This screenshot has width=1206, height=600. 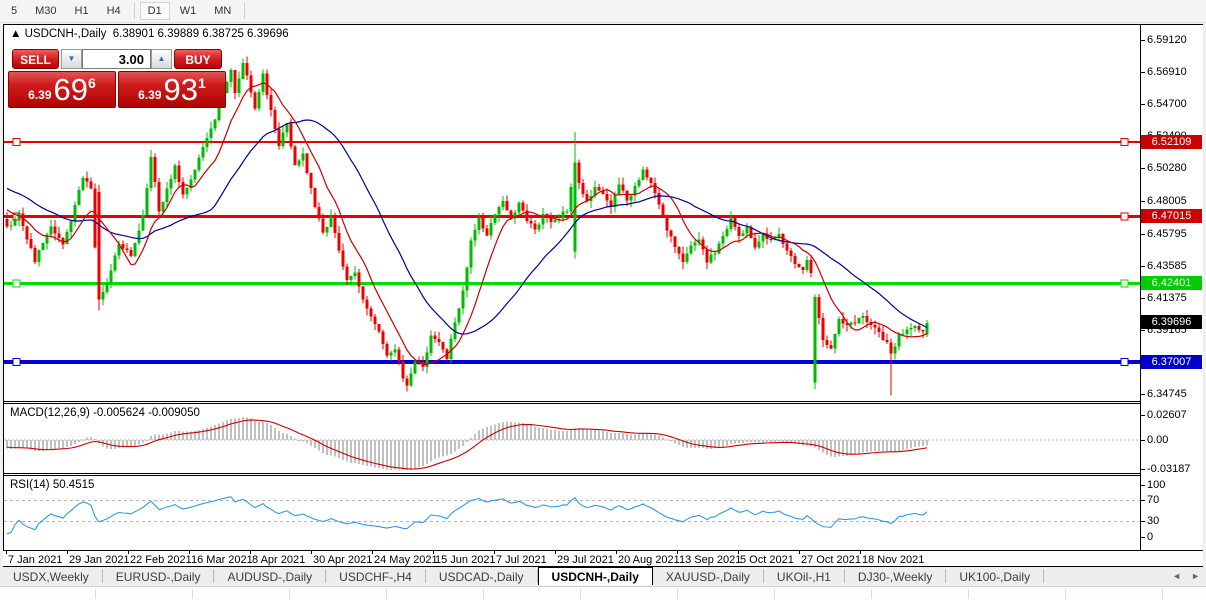 What do you see at coordinates (82, 11) in the screenshot?
I see `timeframe-button-h1: H1` at bounding box center [82, 11].